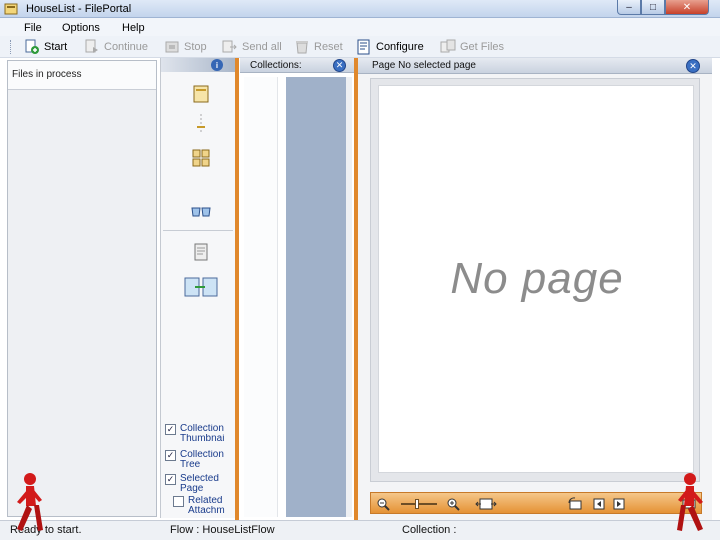  Describe the element at coordinates (360, 9) in the screenshot. I see `title-bar: HouseList - FilePortal – □ ✕` at that location.